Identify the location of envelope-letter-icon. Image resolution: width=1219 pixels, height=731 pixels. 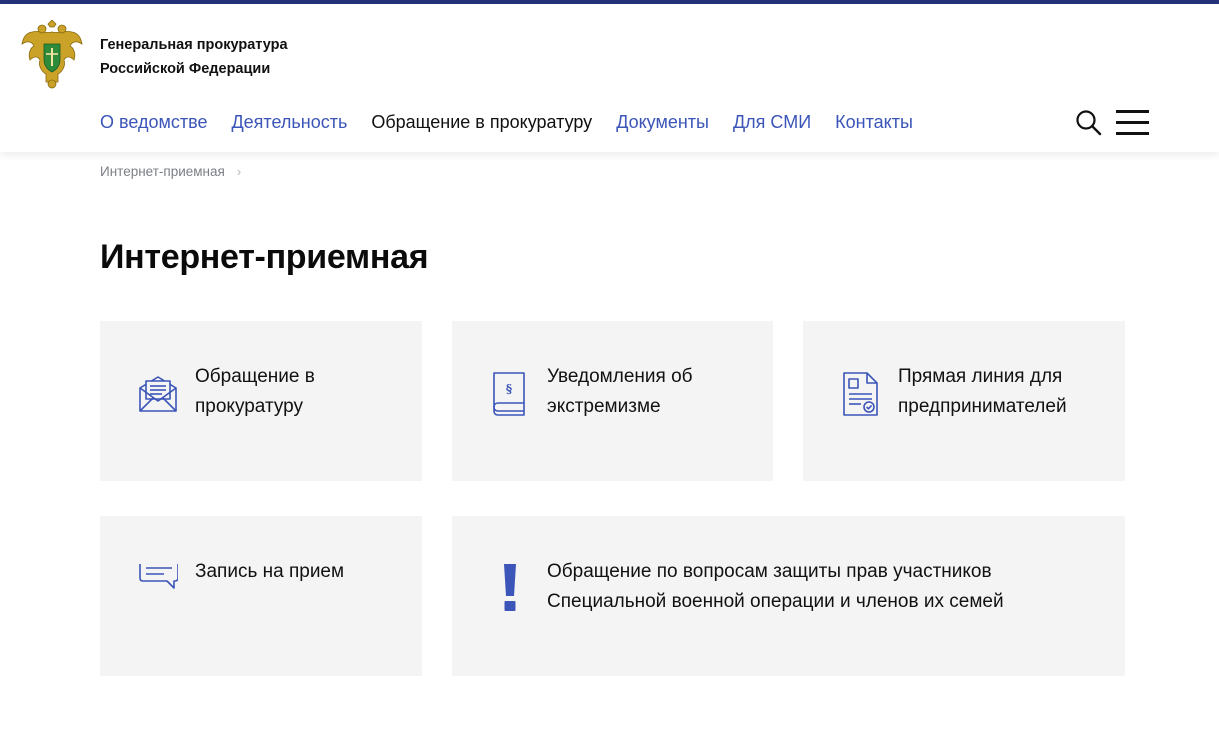
(158, 394).